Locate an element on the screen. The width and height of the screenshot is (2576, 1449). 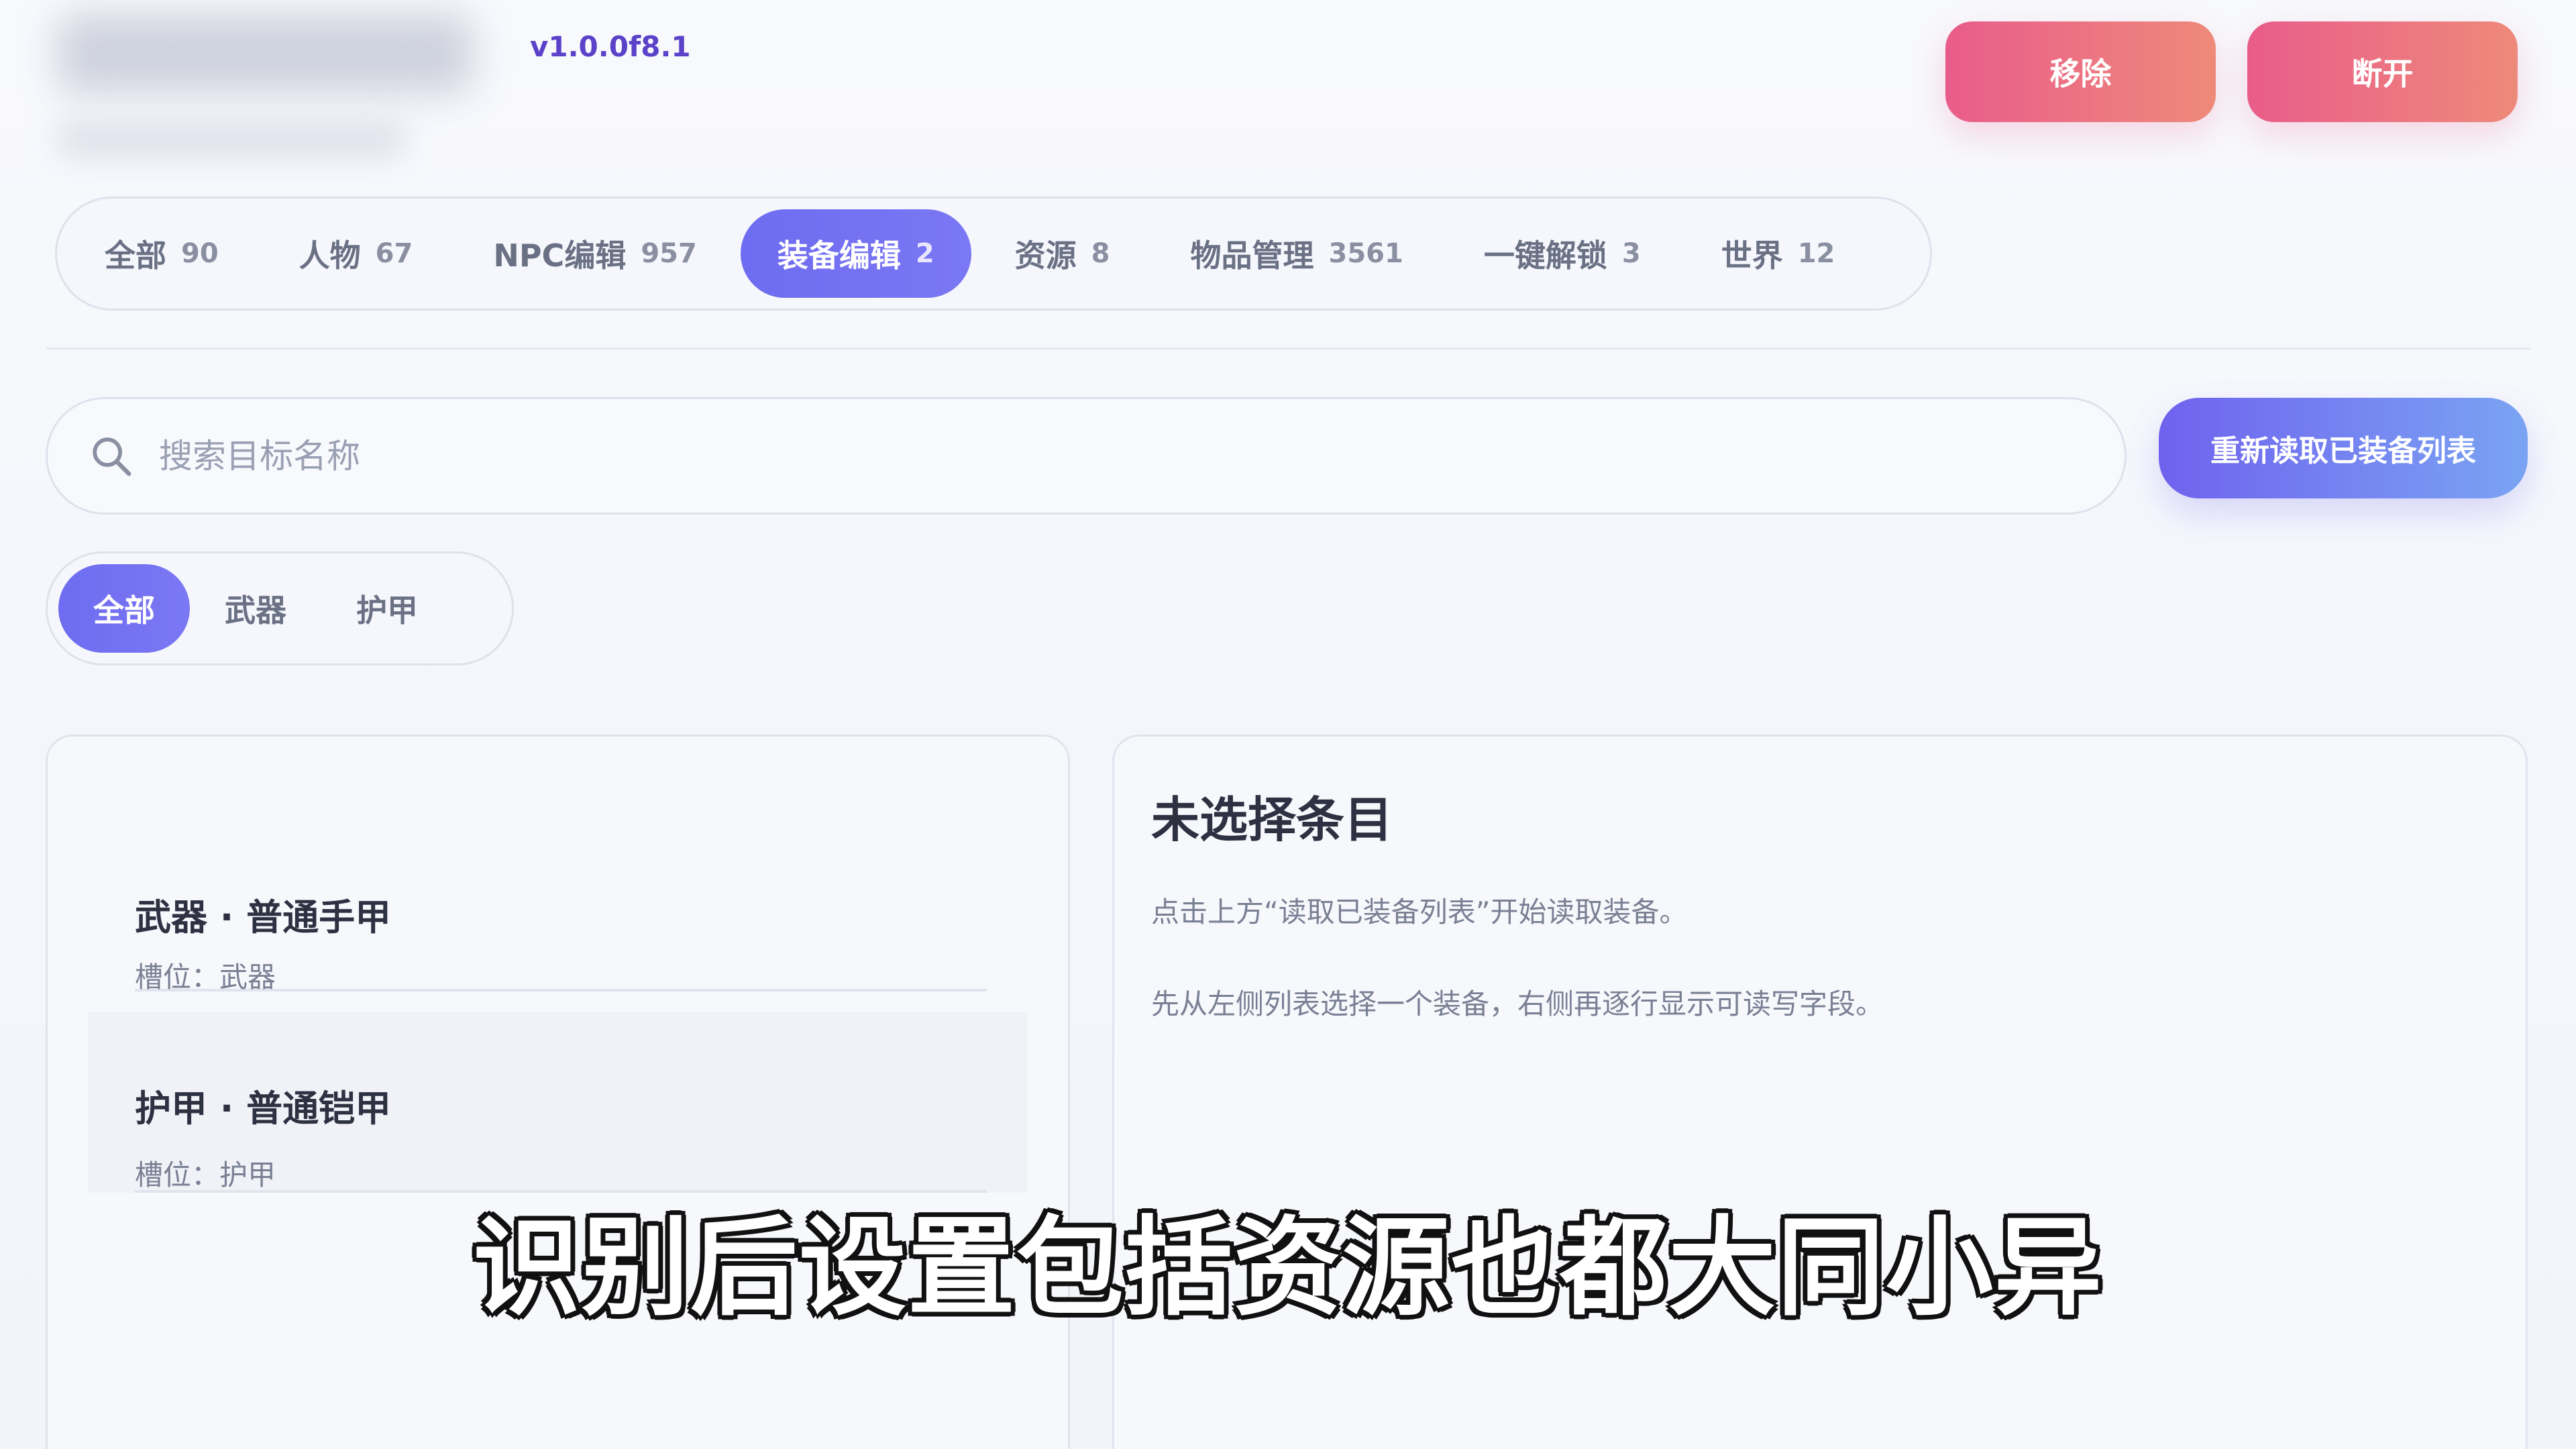
tab-label: 装备编辑 is located at coordinates (839, 255).